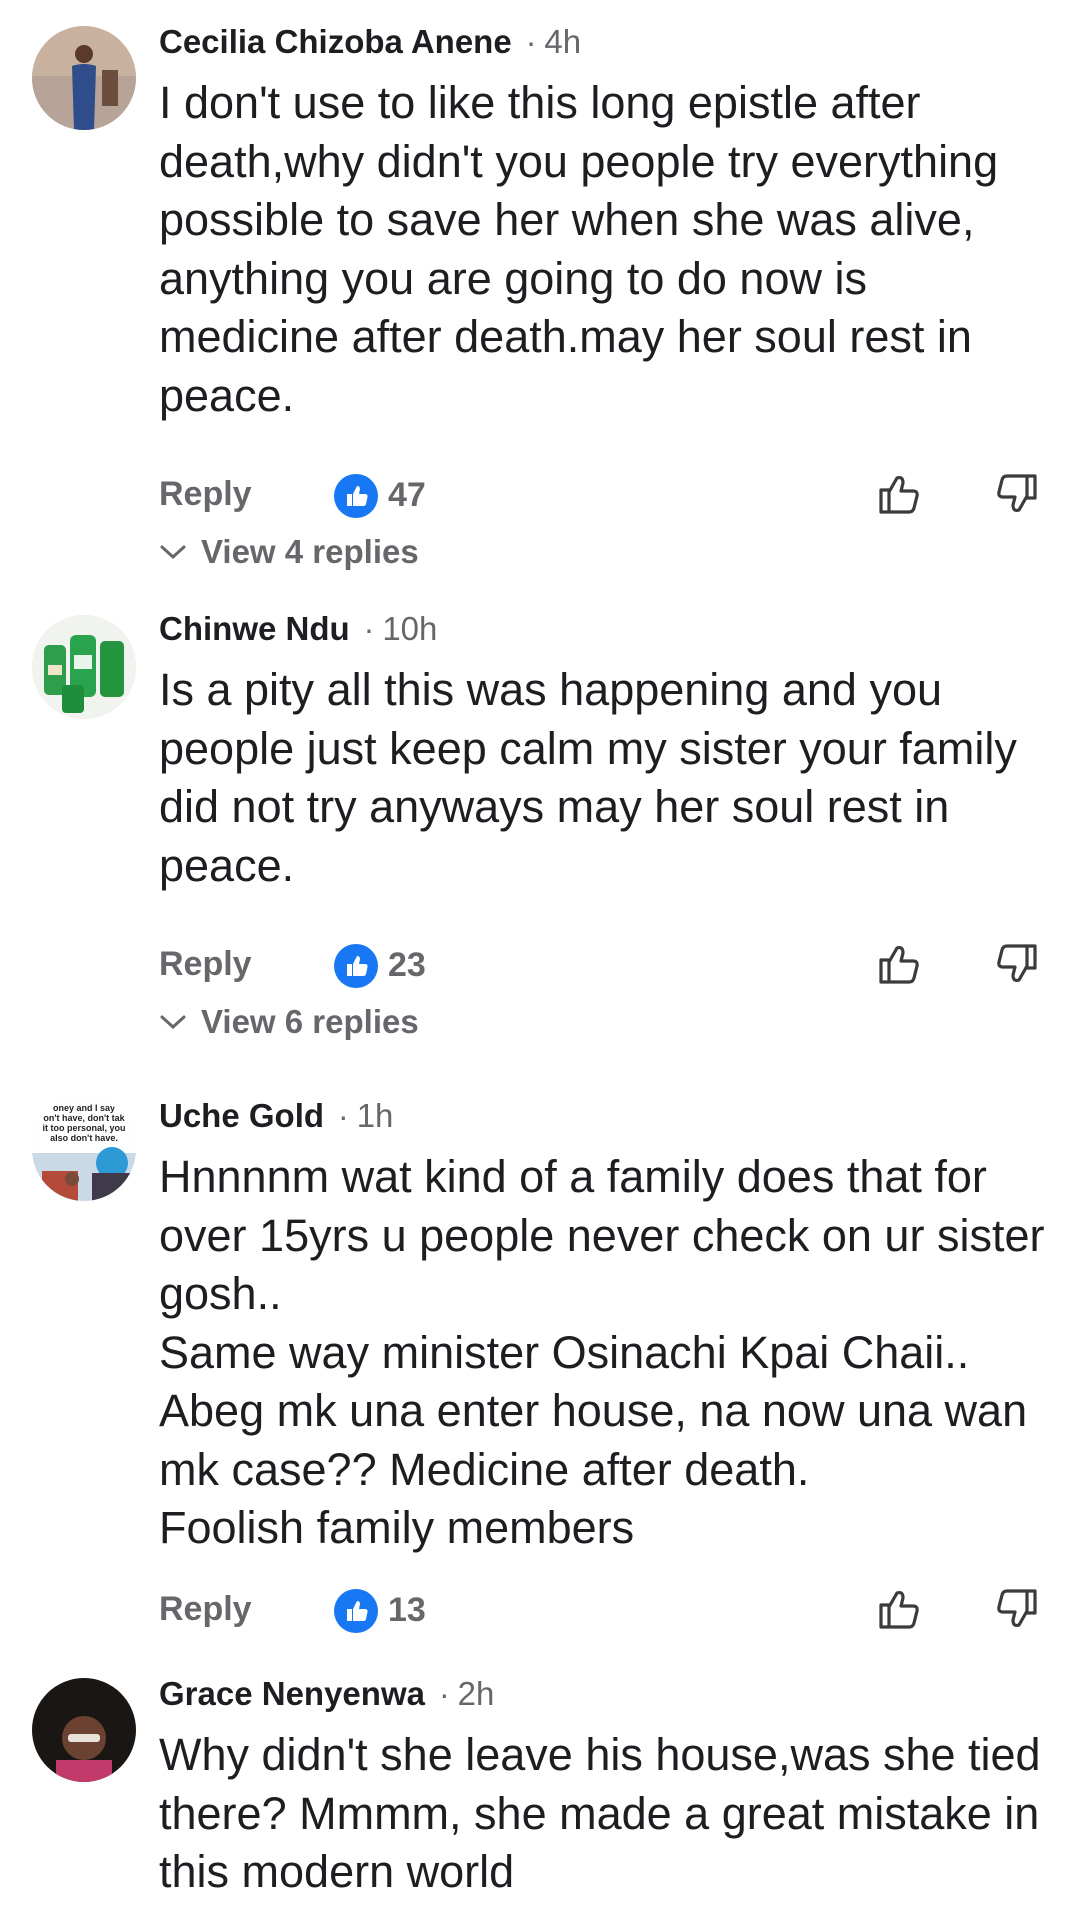 This screenshot has width=1080, height=1908. What do you see at coordinates (292, 1694) in the screenshot?
I see `author-name: Grace Nenyenwa` at bounding box center [292, 1694].